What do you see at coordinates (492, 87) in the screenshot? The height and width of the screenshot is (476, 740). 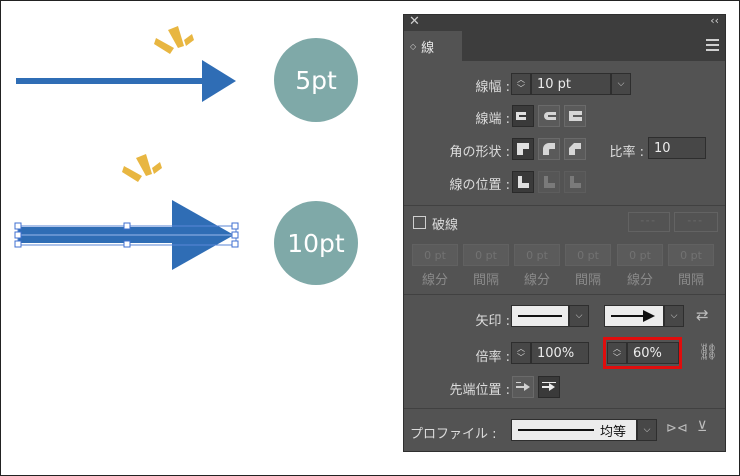 I see `stroke-weight-label: 線幅 :` at bounding box center [492, 87].